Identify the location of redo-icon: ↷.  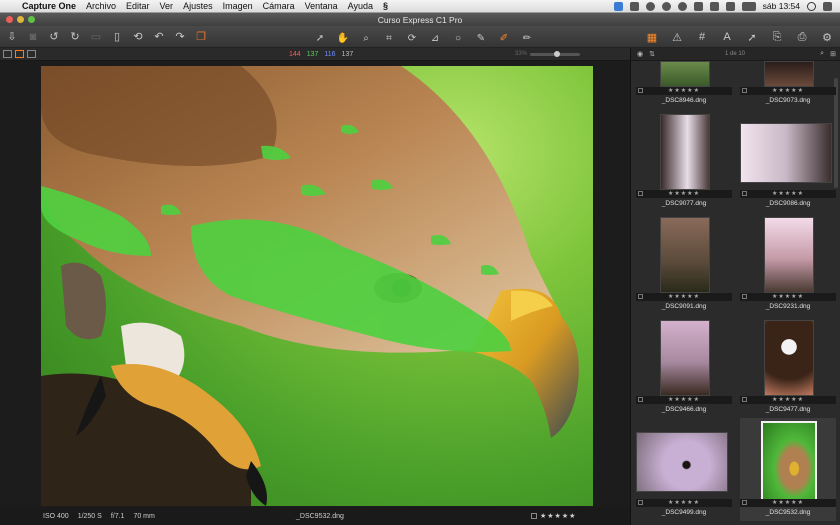
(180, 37).